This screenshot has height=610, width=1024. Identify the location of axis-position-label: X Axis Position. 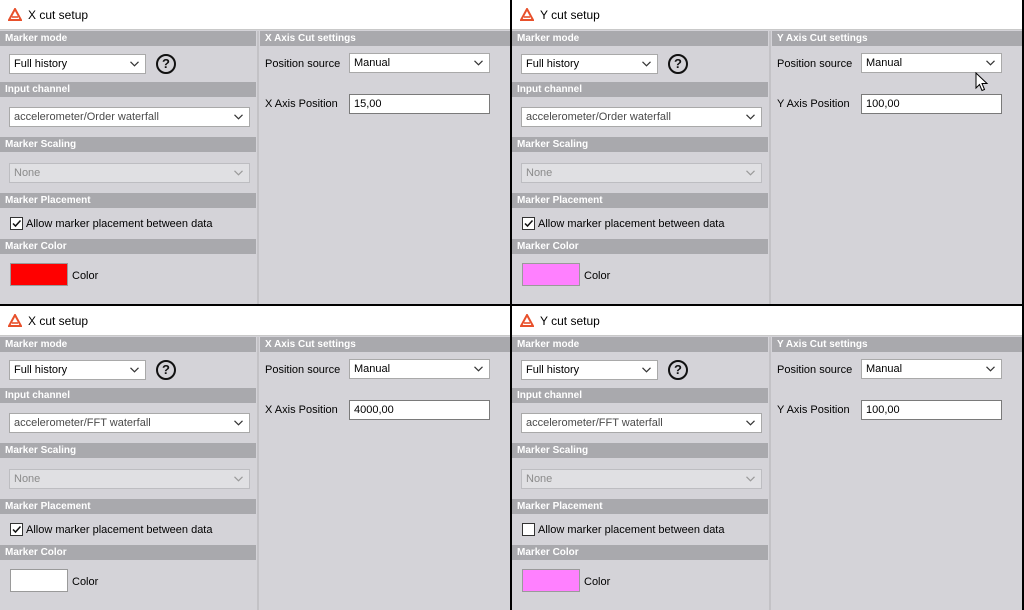
(301, 410).